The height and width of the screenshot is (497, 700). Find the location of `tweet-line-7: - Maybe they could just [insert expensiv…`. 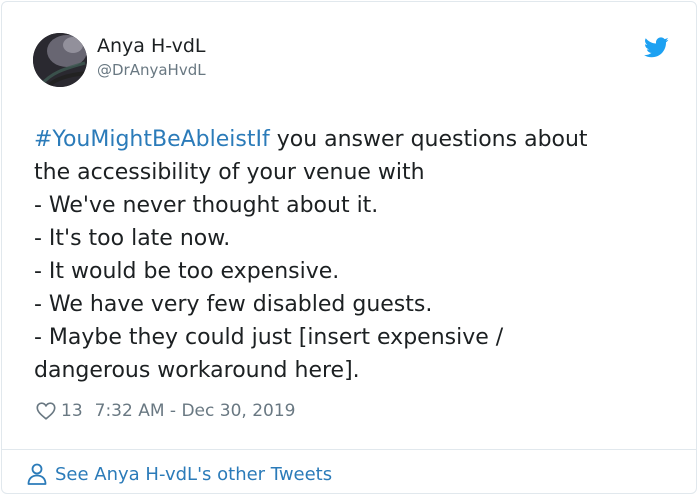

tweet-line-7: - Maybe they could just [insert expensiv… is located at coordinates (269, 337).